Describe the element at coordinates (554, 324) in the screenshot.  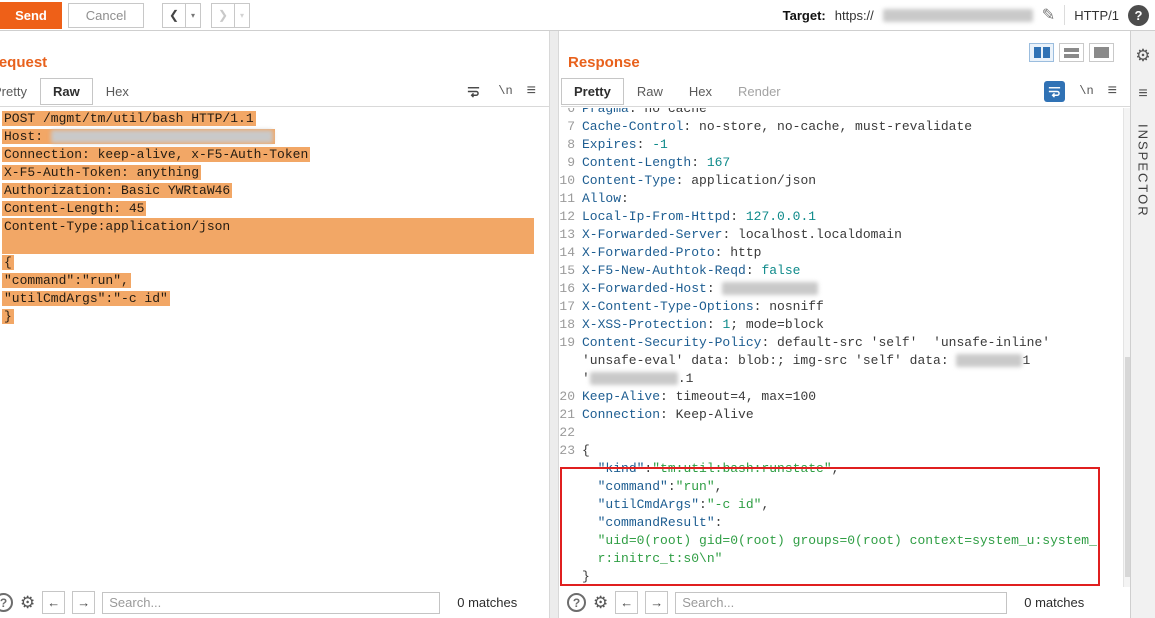
I see `panel-splitter` at that location.